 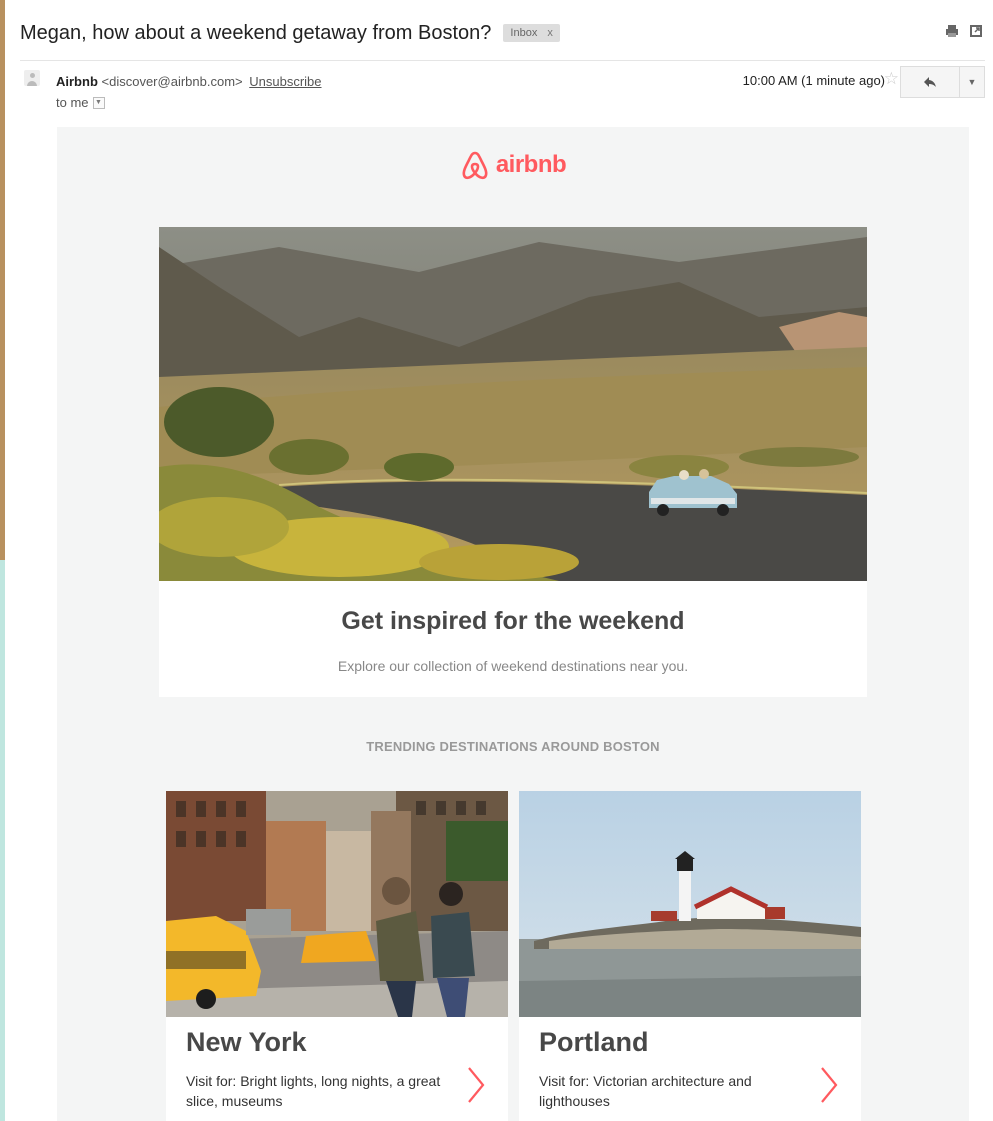 I want to click on hero-title: Get inspired for the weekend, so click(x=513, y=621).